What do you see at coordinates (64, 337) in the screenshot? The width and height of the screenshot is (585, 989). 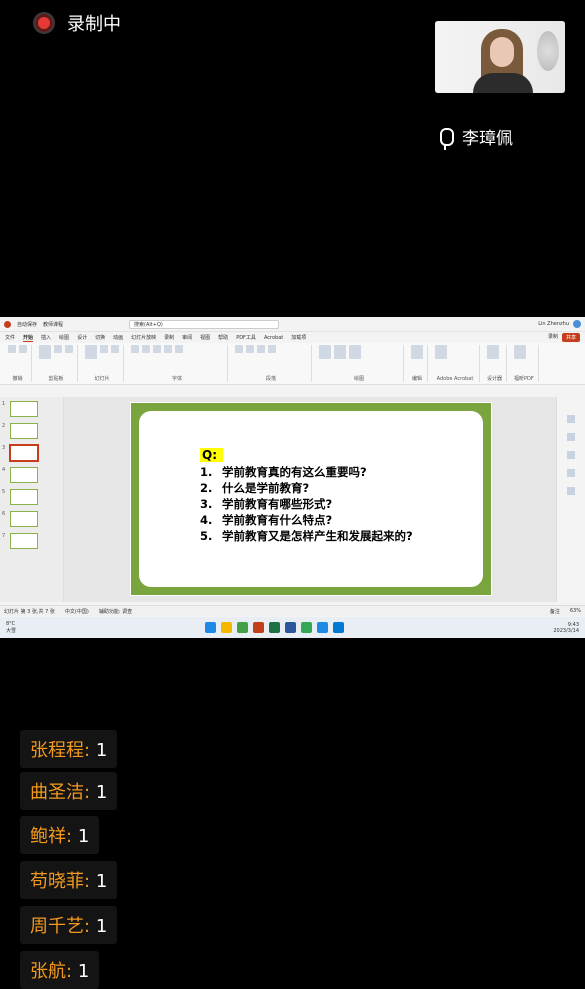 I see `tab-draw: 绘图` at bounding box center [64, 337].